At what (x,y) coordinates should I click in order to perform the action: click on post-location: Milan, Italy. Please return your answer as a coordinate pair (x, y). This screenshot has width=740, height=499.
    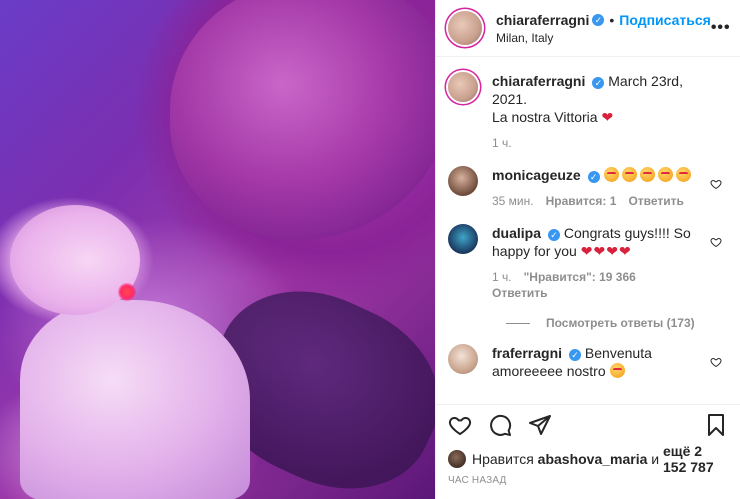
    Looking at the image, I should click on (603, 38).